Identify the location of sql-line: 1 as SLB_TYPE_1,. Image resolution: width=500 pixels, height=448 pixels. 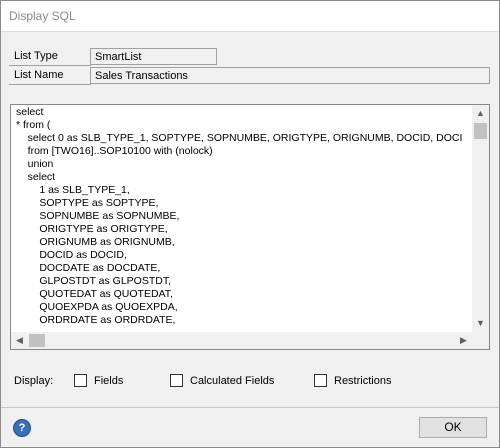
(73, 190).